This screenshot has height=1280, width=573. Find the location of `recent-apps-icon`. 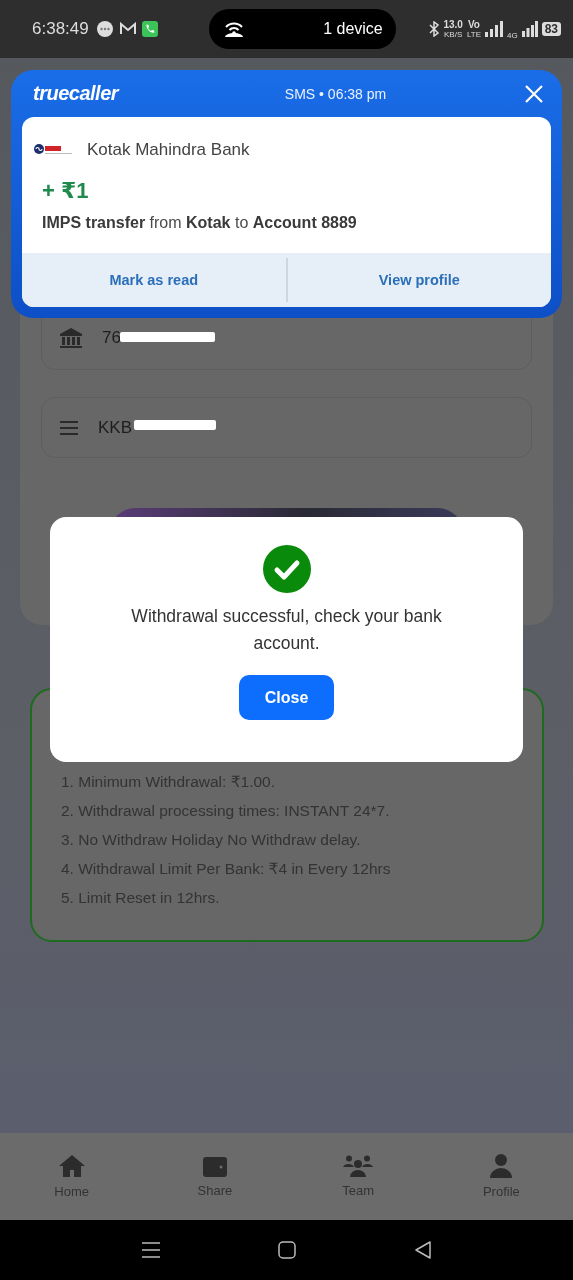

recent-apps-icon is located at coordinates (150, 1250).